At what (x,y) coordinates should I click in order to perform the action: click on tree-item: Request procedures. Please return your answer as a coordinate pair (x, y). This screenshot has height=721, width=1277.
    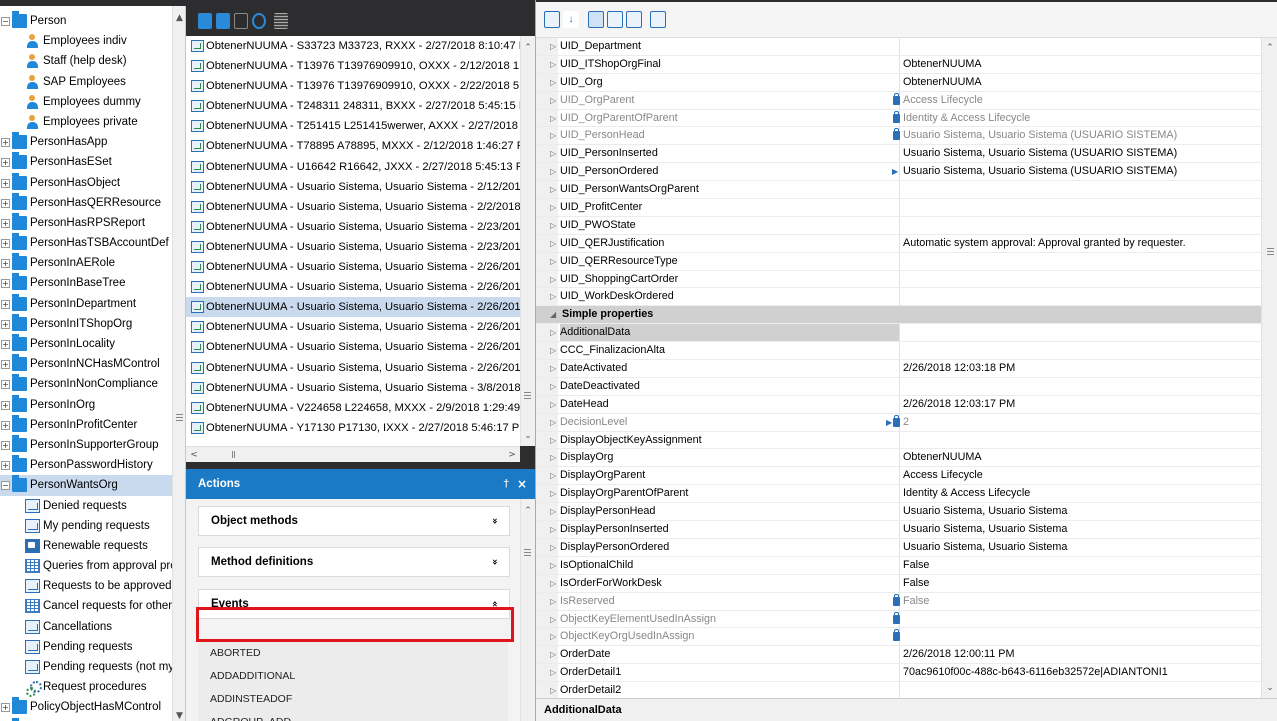
    Looking at the image, I should click on (86, 687).